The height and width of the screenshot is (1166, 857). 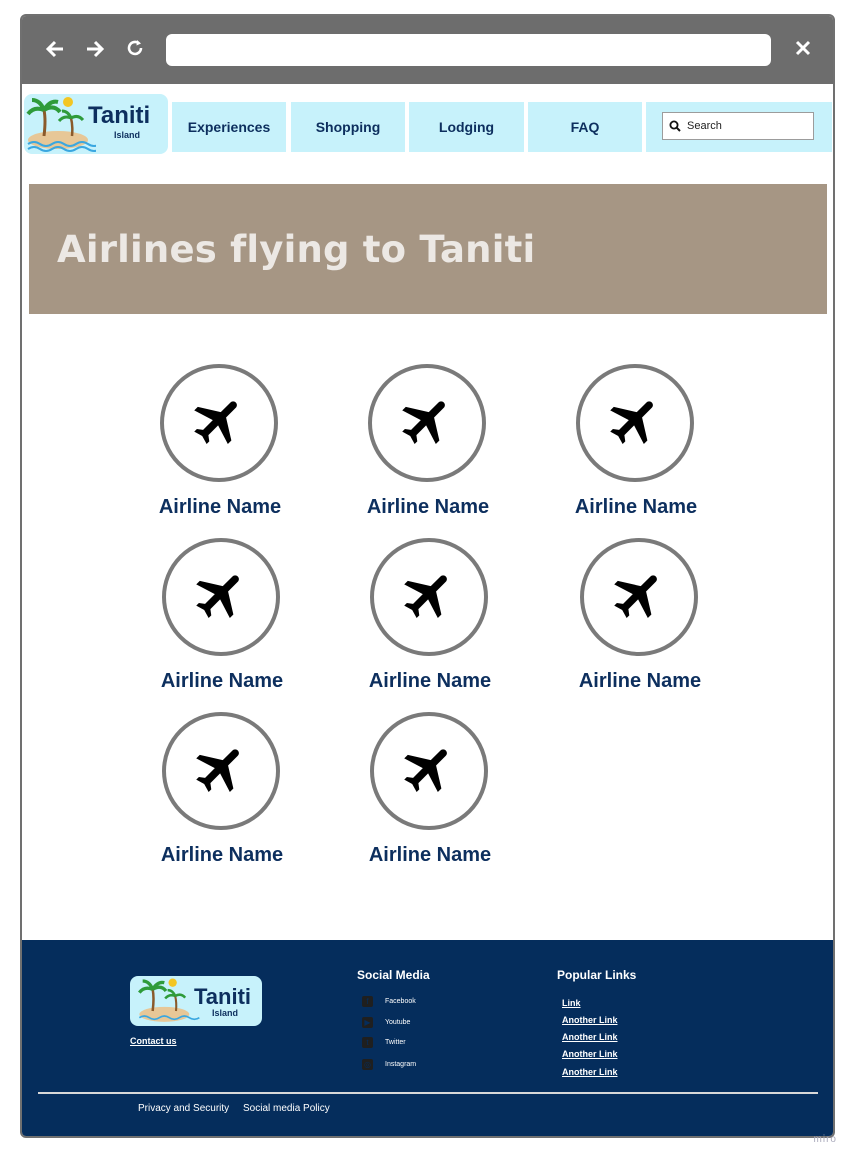 I want to click on nav-item-faq: FAQ, so click(x=585, y=127).